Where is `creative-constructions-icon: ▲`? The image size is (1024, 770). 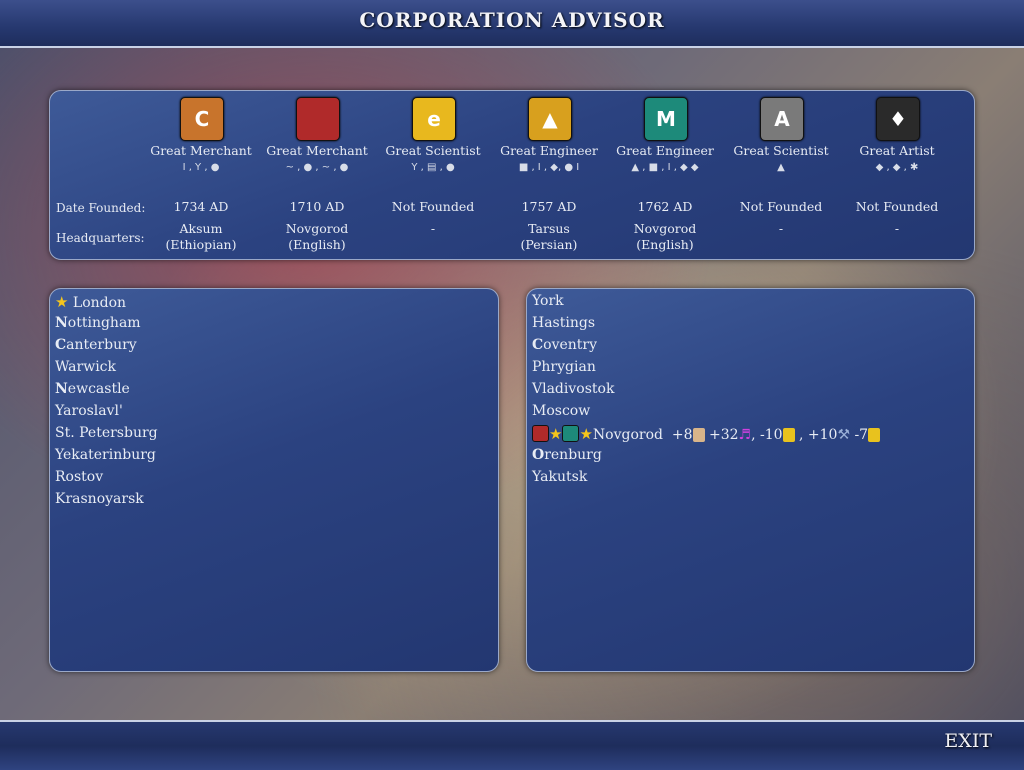 creative-constructions-icon: ▲ is located at coordinates (550, 119).